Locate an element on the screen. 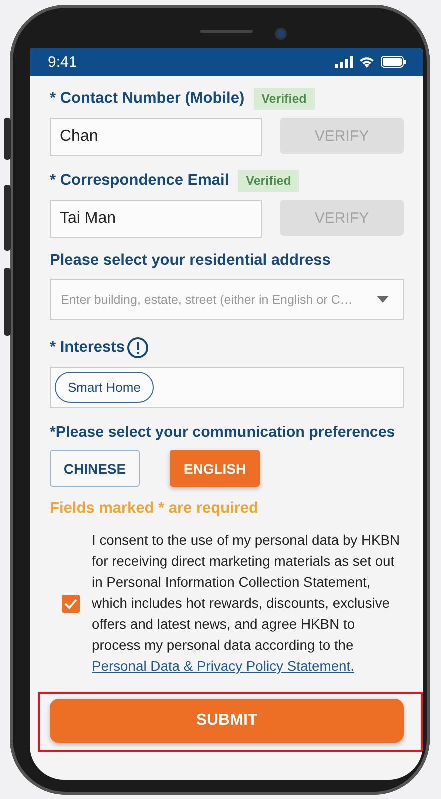 Image resolution: width=441 pixels, height=799 pixels. status-time: 9:41 is located at coordinates (63, 62).